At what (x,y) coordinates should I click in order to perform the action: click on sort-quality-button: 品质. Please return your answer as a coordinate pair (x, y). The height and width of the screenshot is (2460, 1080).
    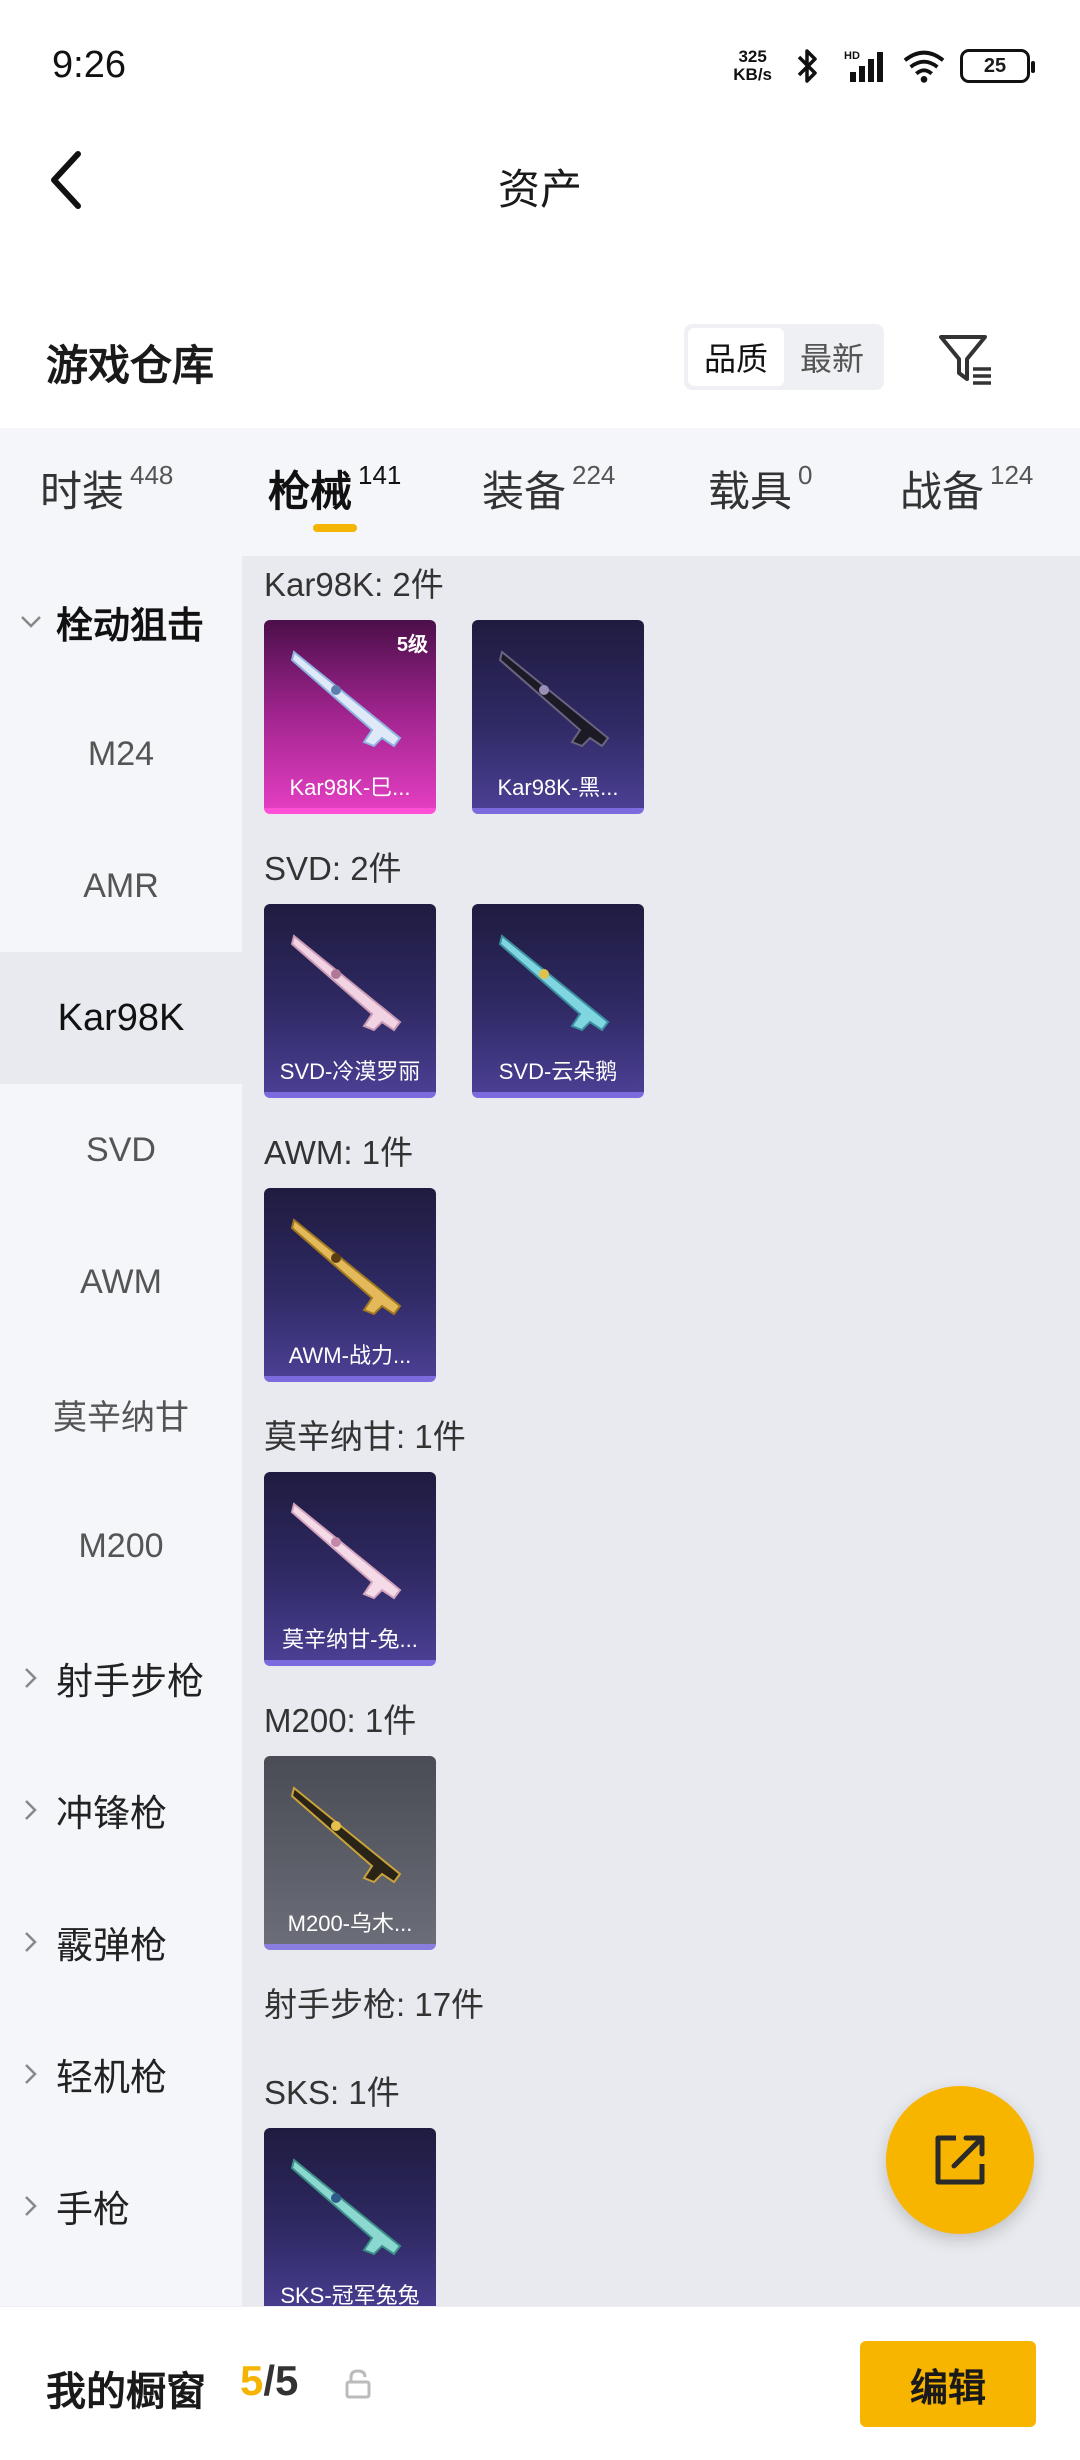
    Looking at the image, I should click on (736, 357).